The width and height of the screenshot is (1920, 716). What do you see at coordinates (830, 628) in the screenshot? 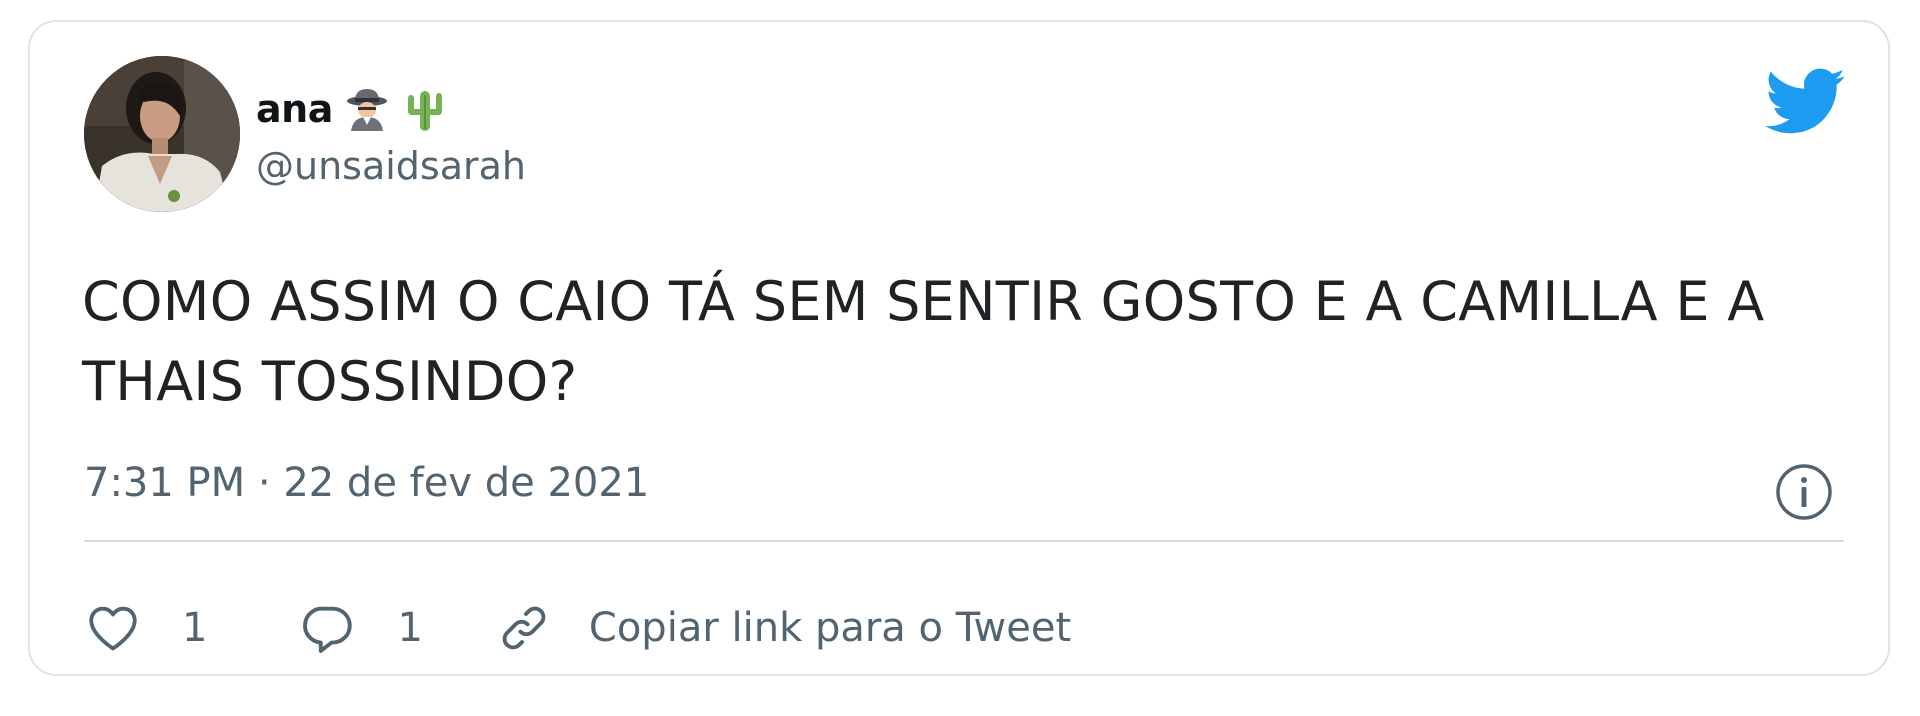
I see `copy-link-label: Copiar link para o Tweet` at bounding box center [830, 628].